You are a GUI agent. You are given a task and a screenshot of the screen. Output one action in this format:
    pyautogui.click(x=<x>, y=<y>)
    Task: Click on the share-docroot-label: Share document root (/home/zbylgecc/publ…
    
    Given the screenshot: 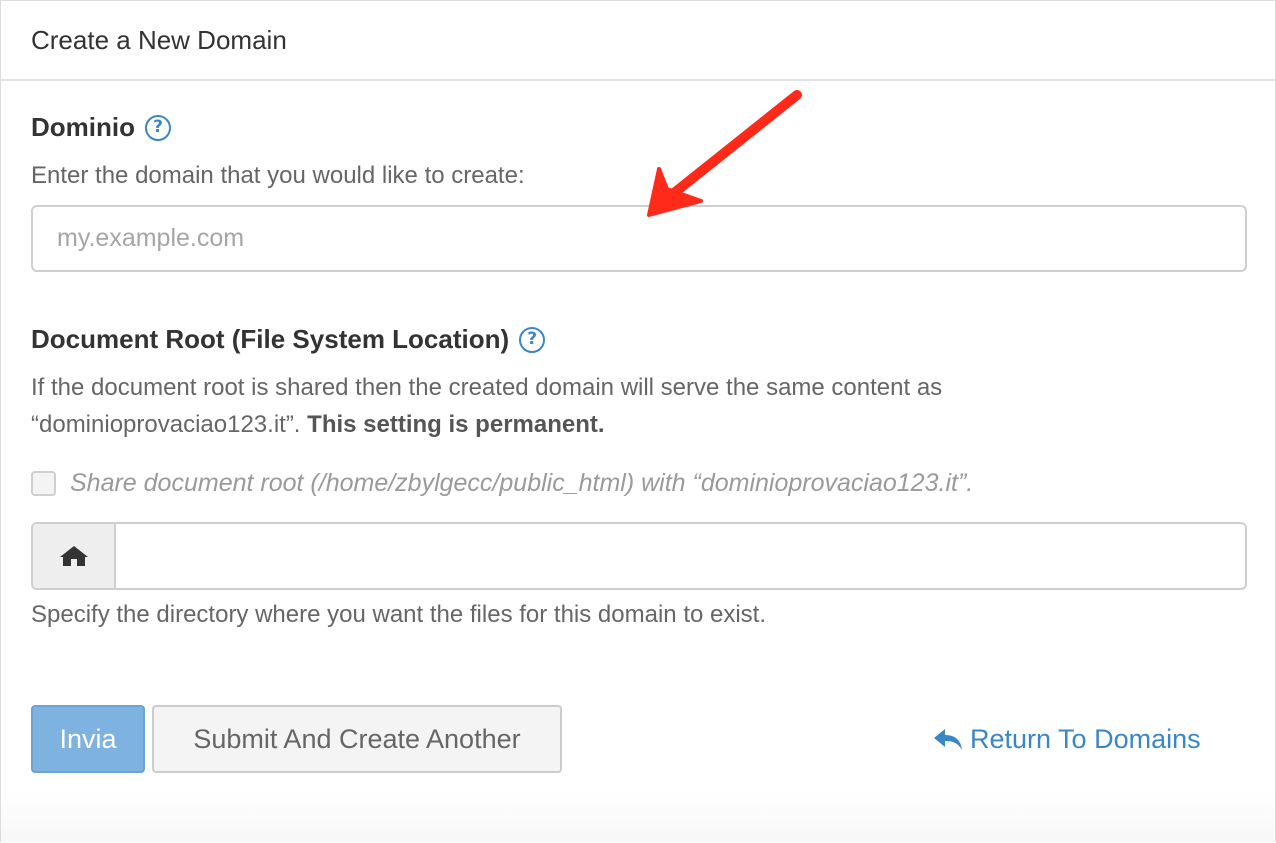 What is the action you would take?
    pyautogui.click(x=521, y=483)
    